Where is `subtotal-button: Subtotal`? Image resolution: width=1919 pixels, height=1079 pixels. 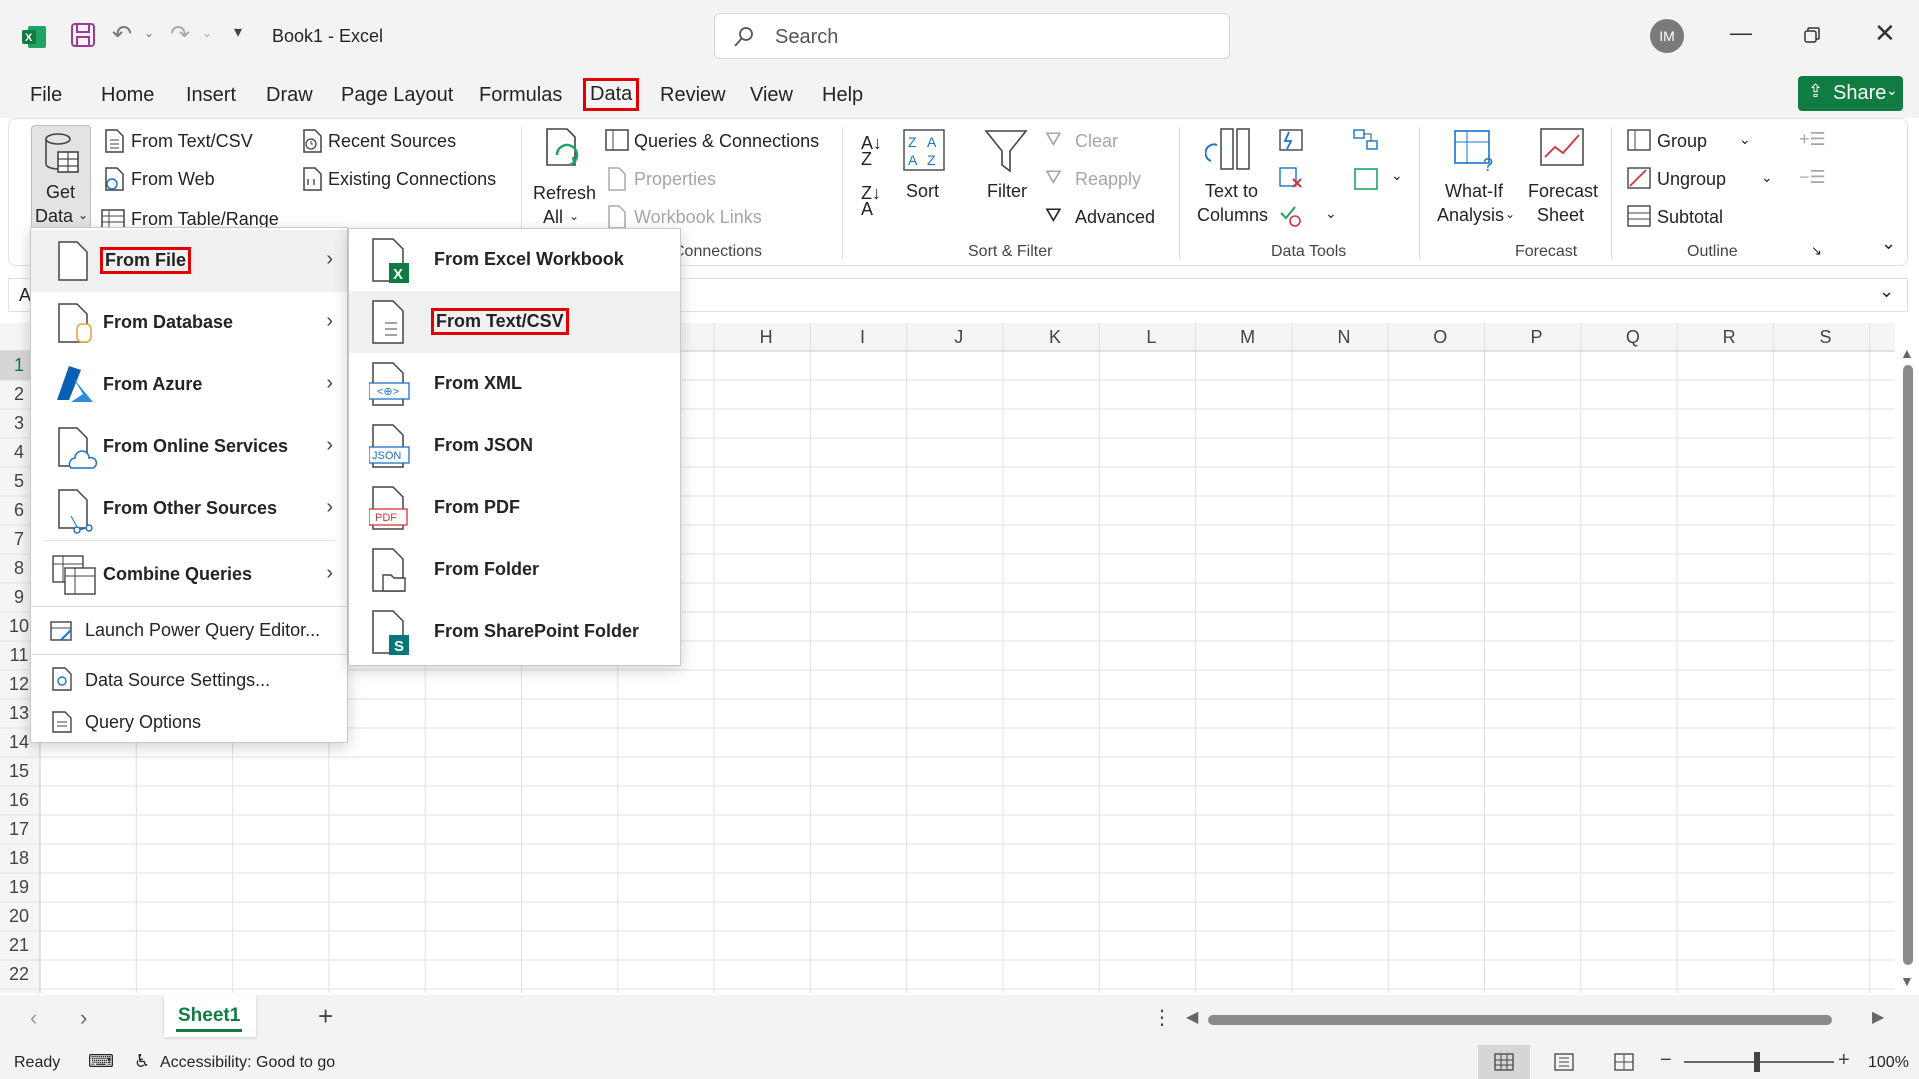
subtotal-button: Subtotal is located at coordinates (1690, 217).